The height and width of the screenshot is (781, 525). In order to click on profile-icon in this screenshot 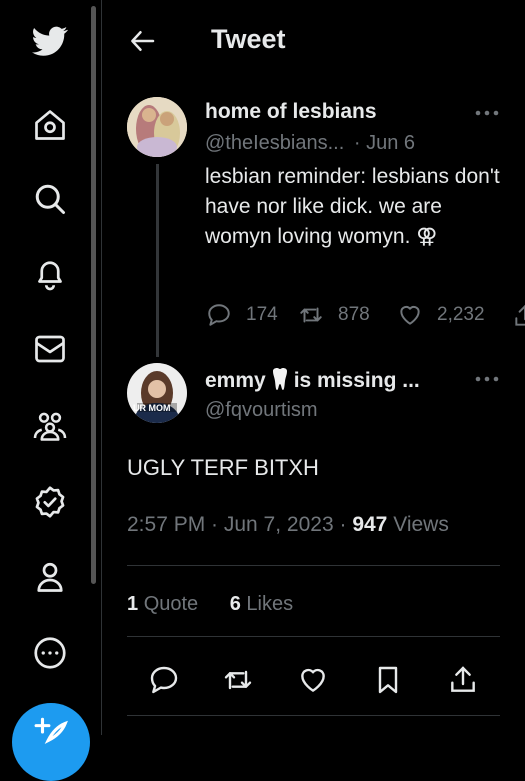, I will do `click(50, 577)`.